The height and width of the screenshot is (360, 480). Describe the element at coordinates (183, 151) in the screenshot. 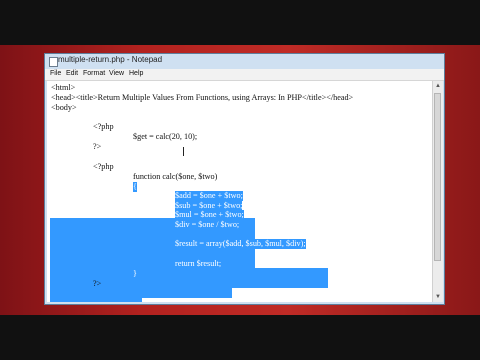

I see `text-cursor` at that location.